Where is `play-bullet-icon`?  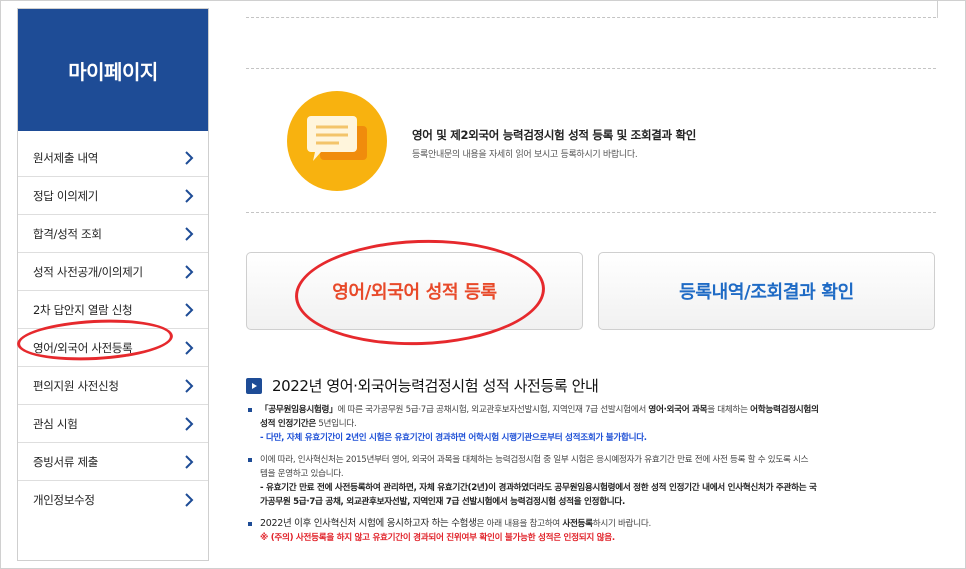
play-bullet-icon is located at coordinates (254, 385).